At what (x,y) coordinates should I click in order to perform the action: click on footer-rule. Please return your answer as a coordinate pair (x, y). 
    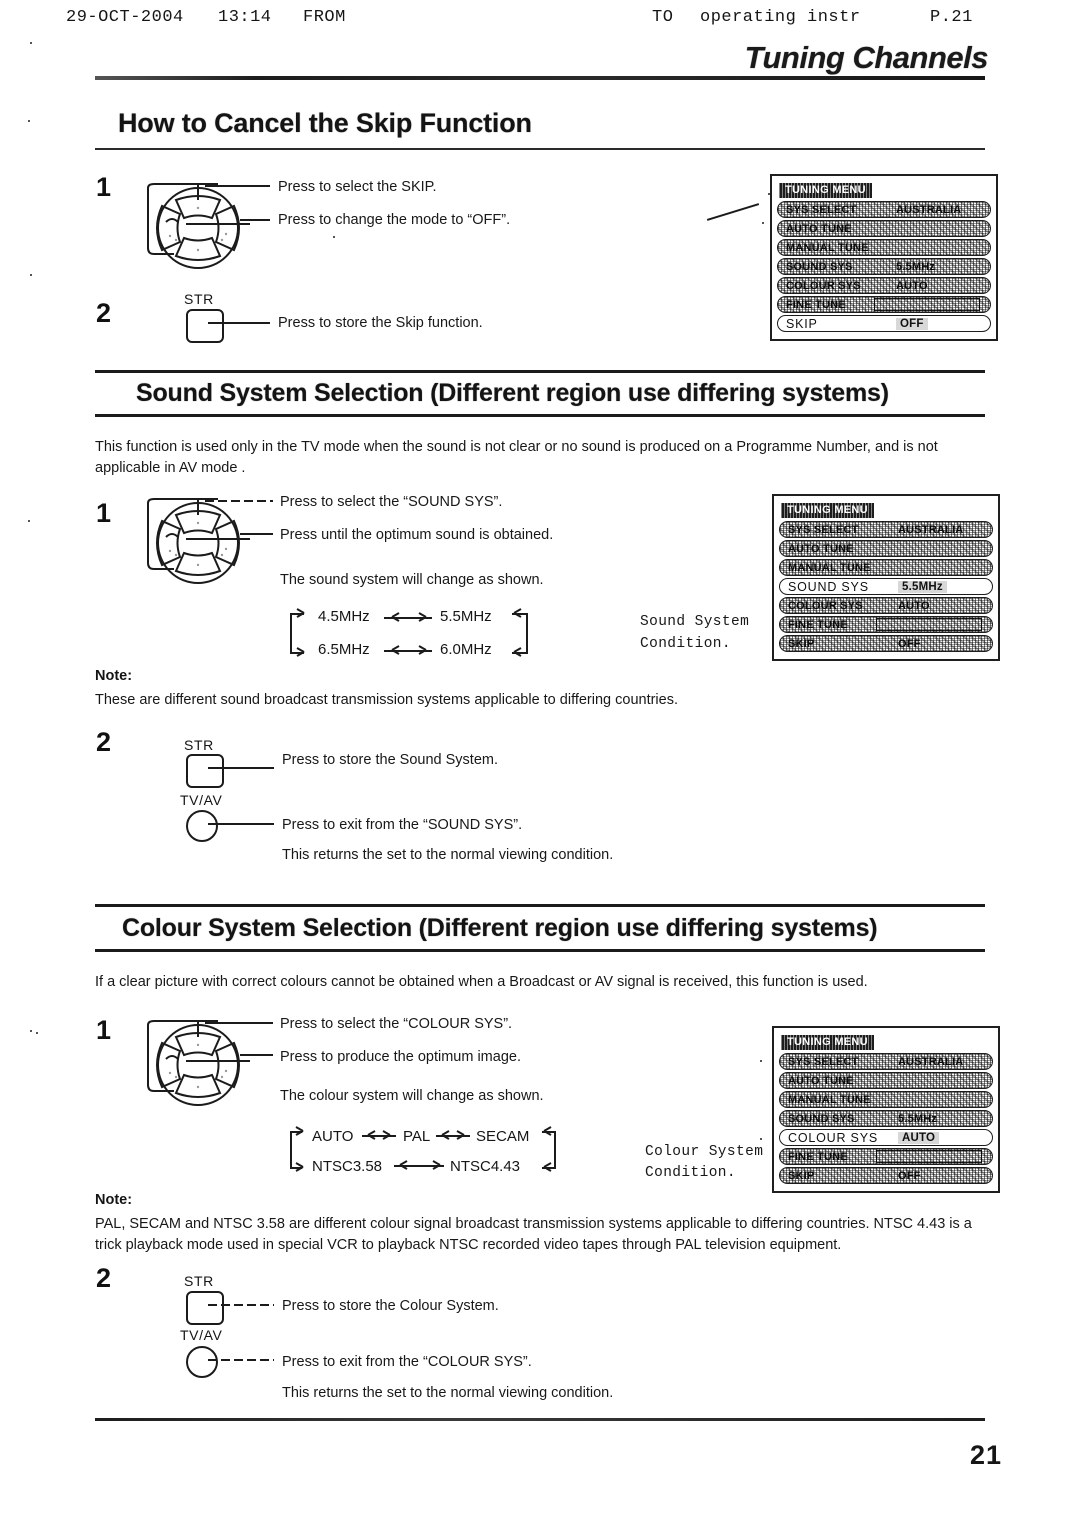
    Looking at the image, I should click on (540, 1419).